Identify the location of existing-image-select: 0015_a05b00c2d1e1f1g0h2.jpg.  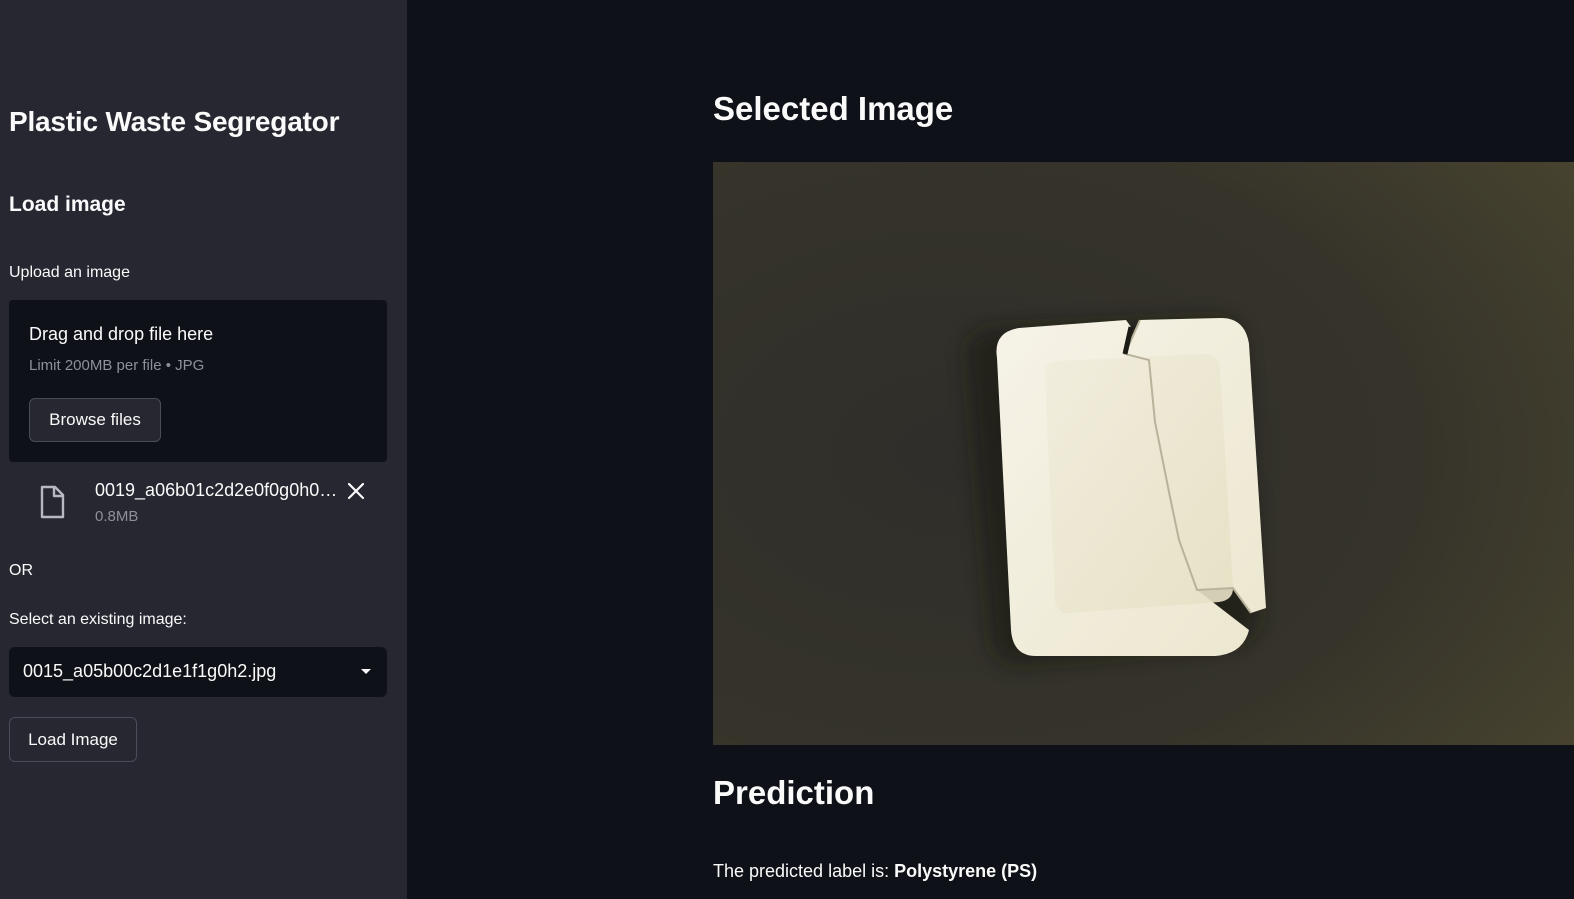
(198, 672).